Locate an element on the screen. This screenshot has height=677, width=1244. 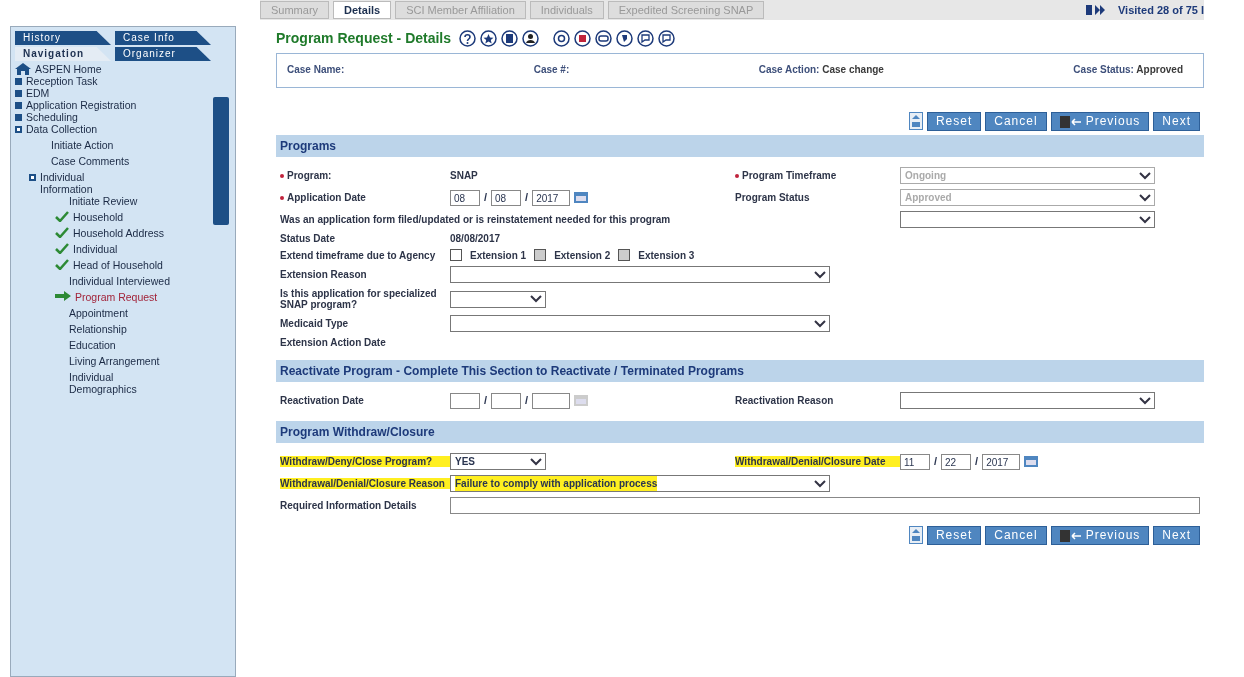
case-field: Case Status: Approved is located at coordinates (1128, 69).